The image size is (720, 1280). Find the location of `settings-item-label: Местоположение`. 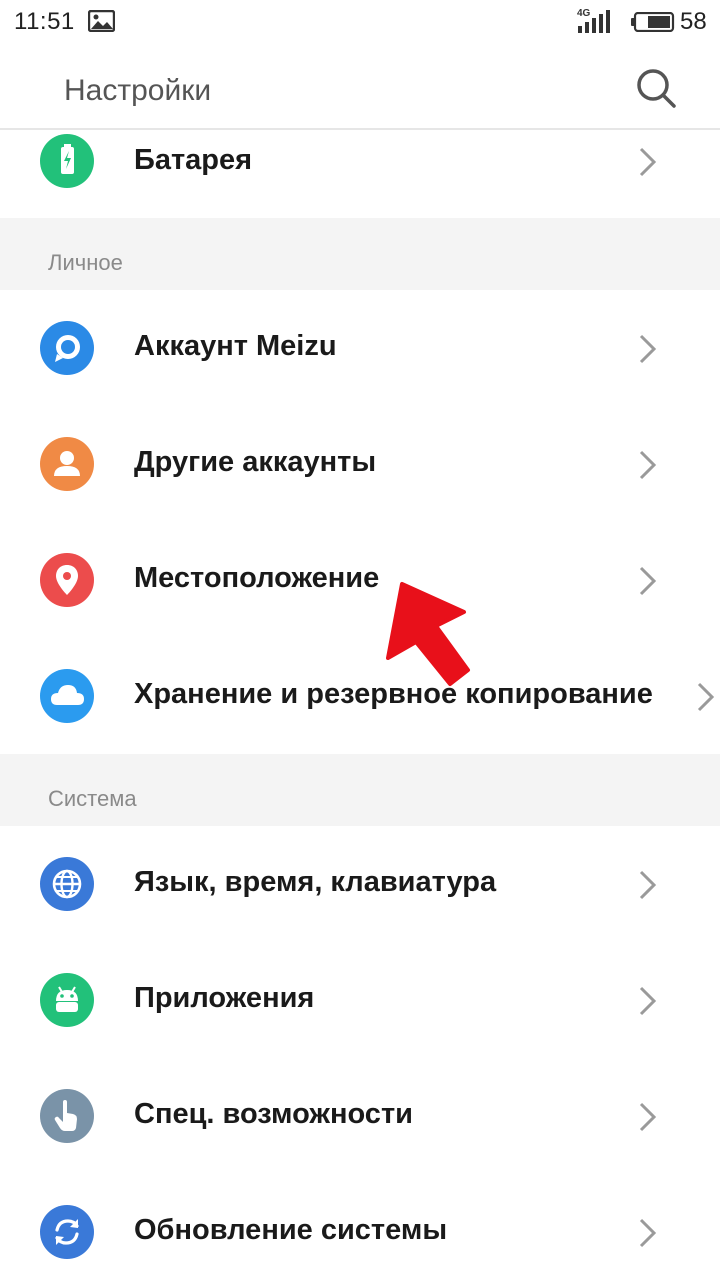

settings-item-label: Местоположение is located at coordinates (257, 578).